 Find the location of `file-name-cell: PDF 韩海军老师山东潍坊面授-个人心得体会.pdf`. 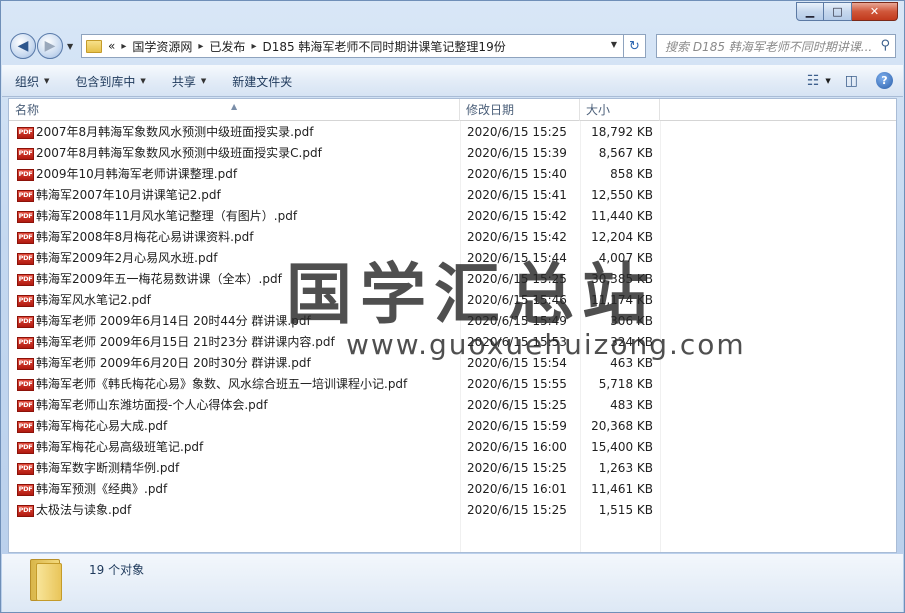

file-name-cell: PDF 韩海军老师山东潍坊面授-个人心得体会.pdf is located at coordinates (142, 405).